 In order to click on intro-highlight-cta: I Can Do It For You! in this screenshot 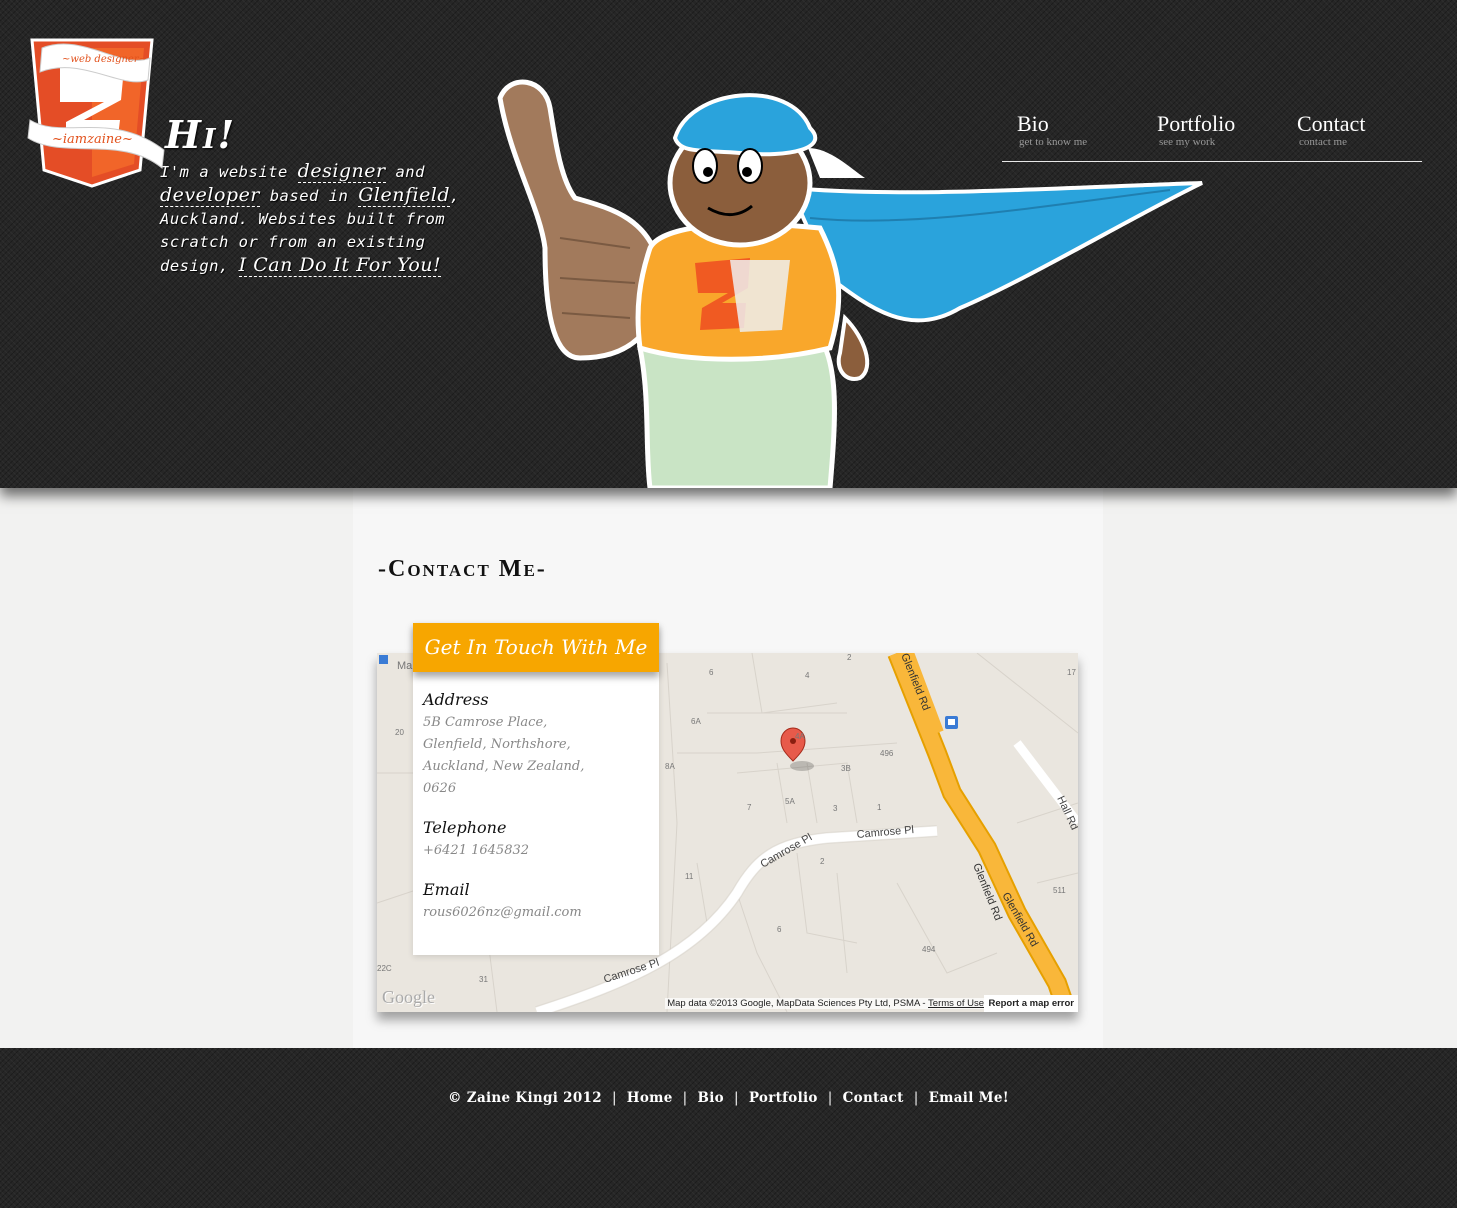, I will do `click(340, 265)`.